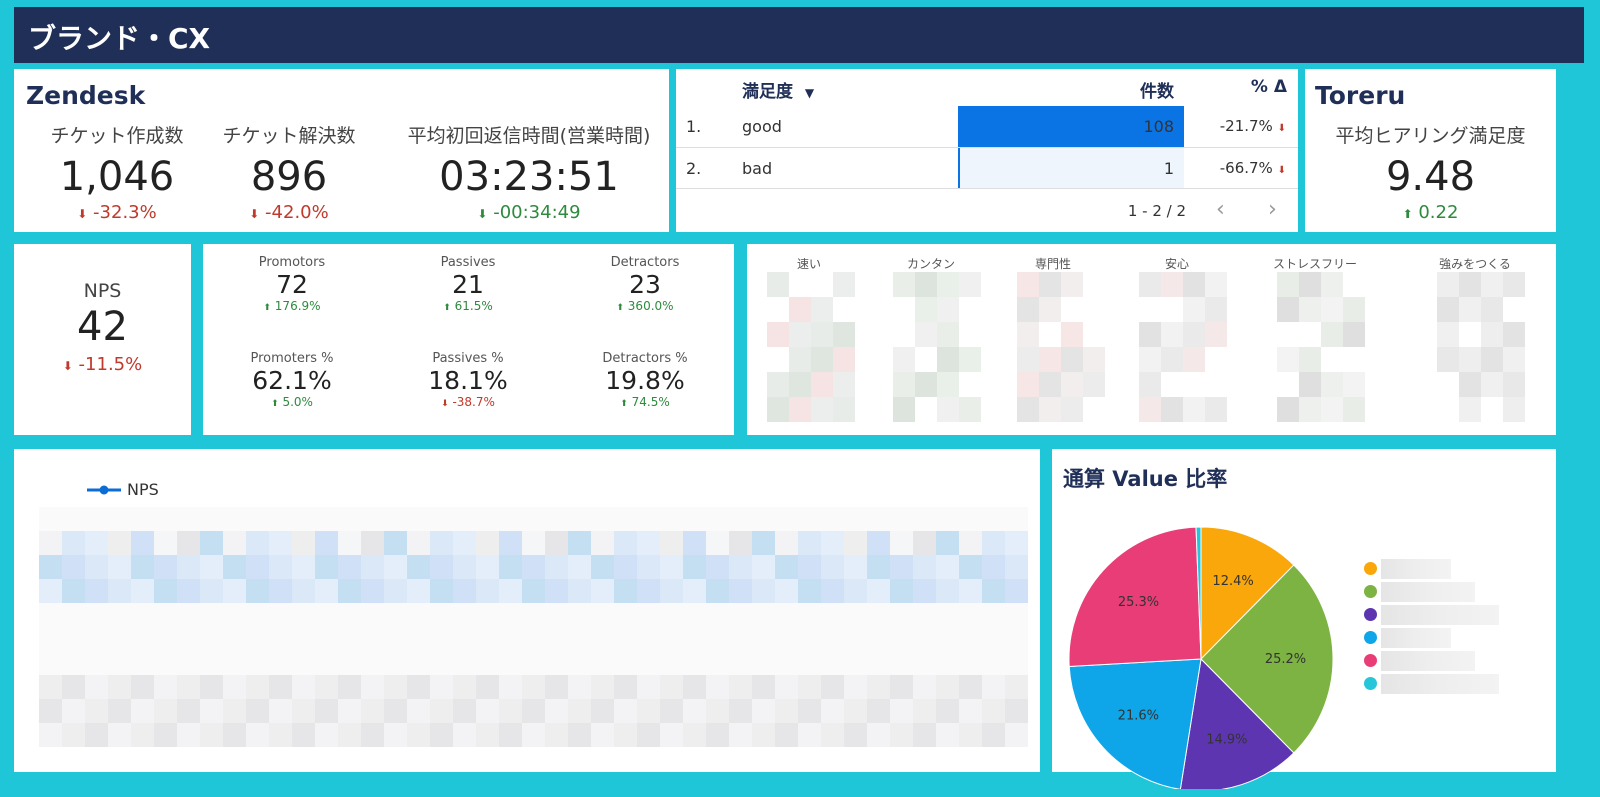 This screenshot has width=1600, height=797. What do you see at coordinates (1220, 209) in the screenshot?
I see `prev-page-icon: ‹` at bounding box center [1220, 209].